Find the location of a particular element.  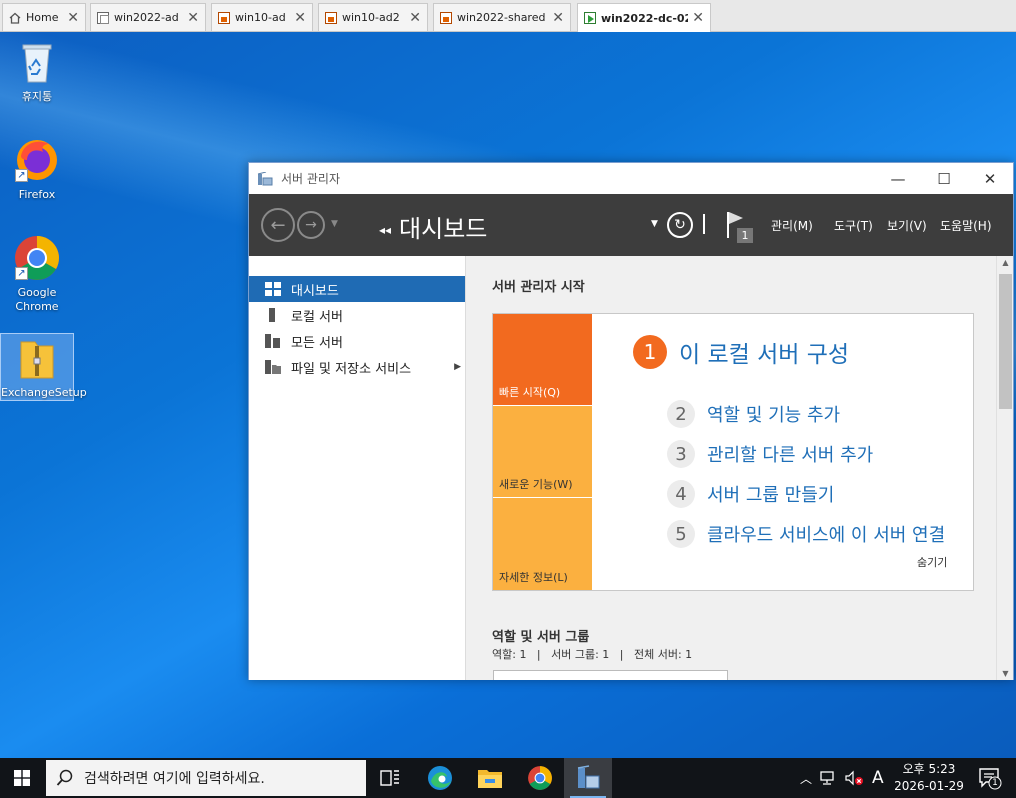

maximize-button: ☐ is located at coordinates (944, 178).